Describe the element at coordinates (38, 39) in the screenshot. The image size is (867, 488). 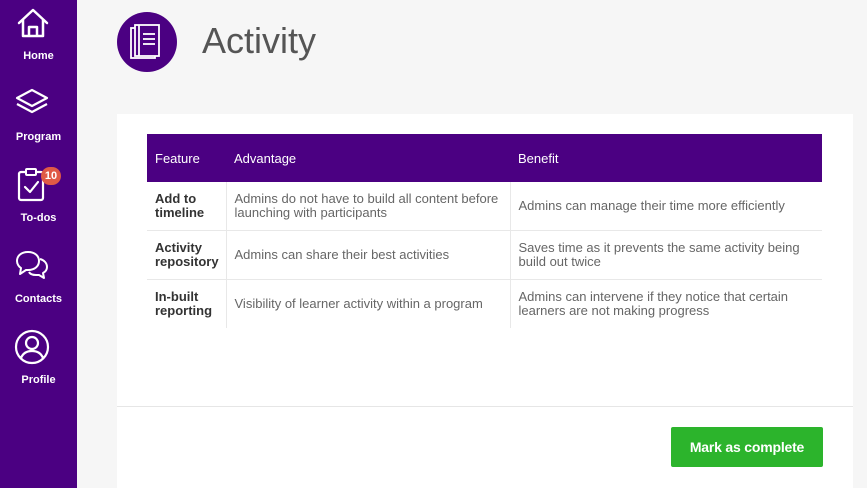
I see `sidebar-item-home: Home` at that location.